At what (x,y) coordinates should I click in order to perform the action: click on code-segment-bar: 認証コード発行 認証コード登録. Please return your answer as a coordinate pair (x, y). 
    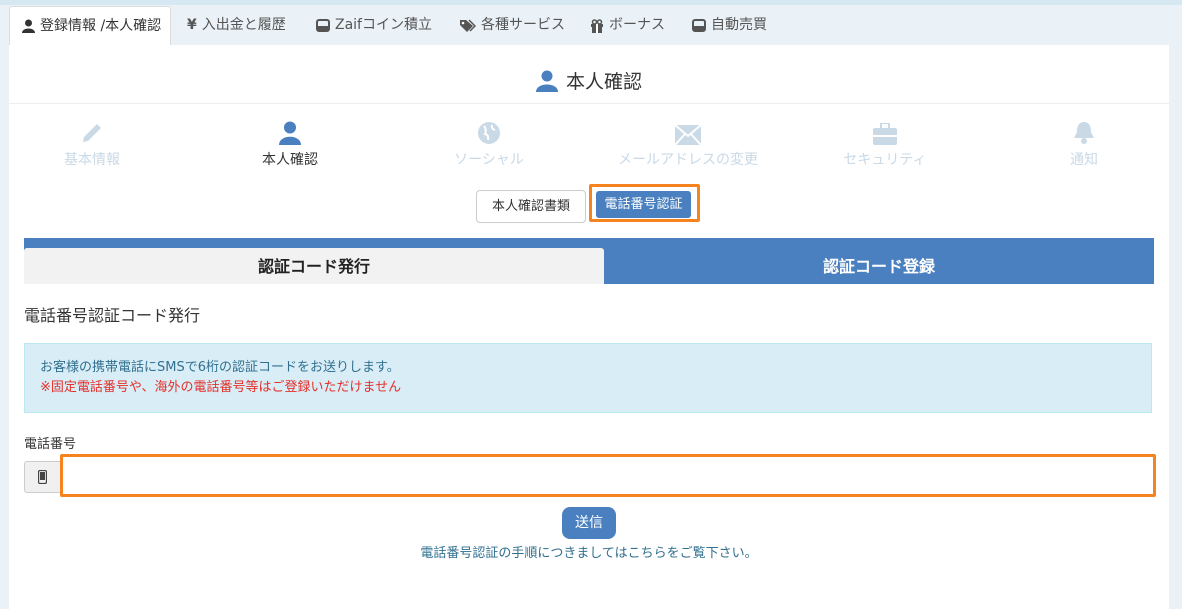
    Looking at the image, I should click on (589, 261).